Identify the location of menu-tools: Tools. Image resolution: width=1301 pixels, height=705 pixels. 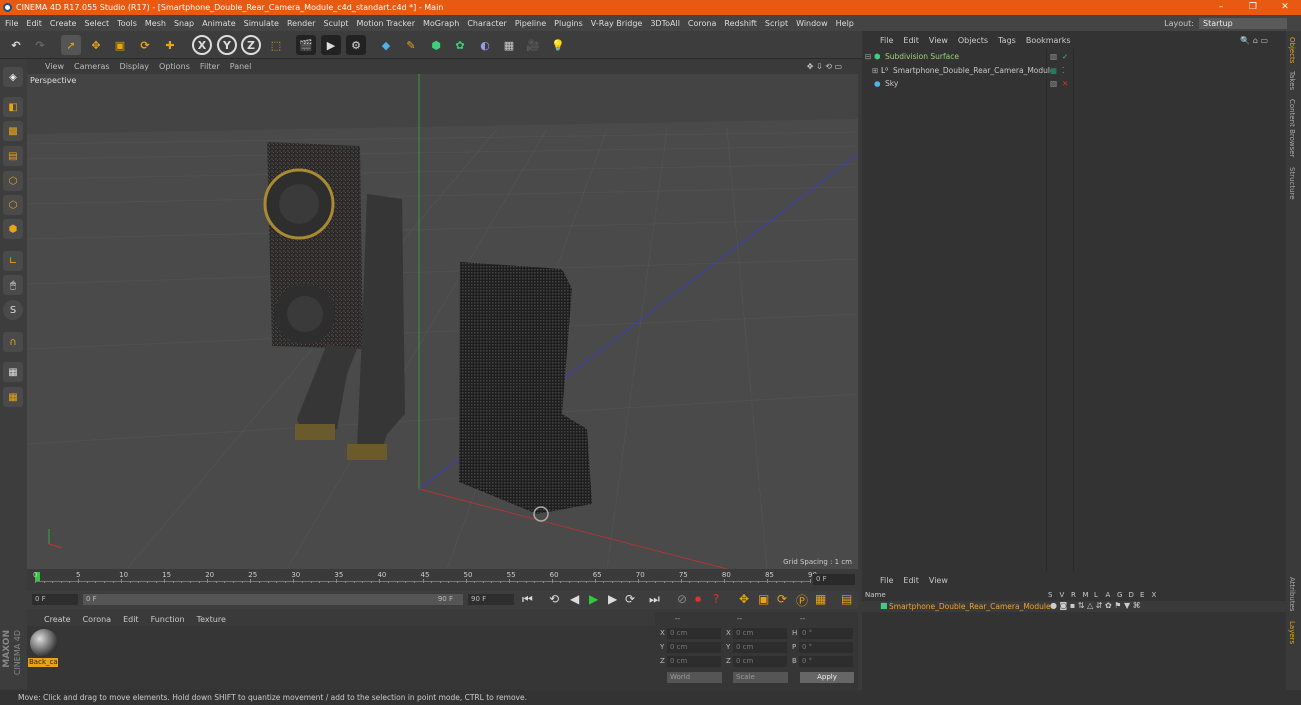
(127, 23).